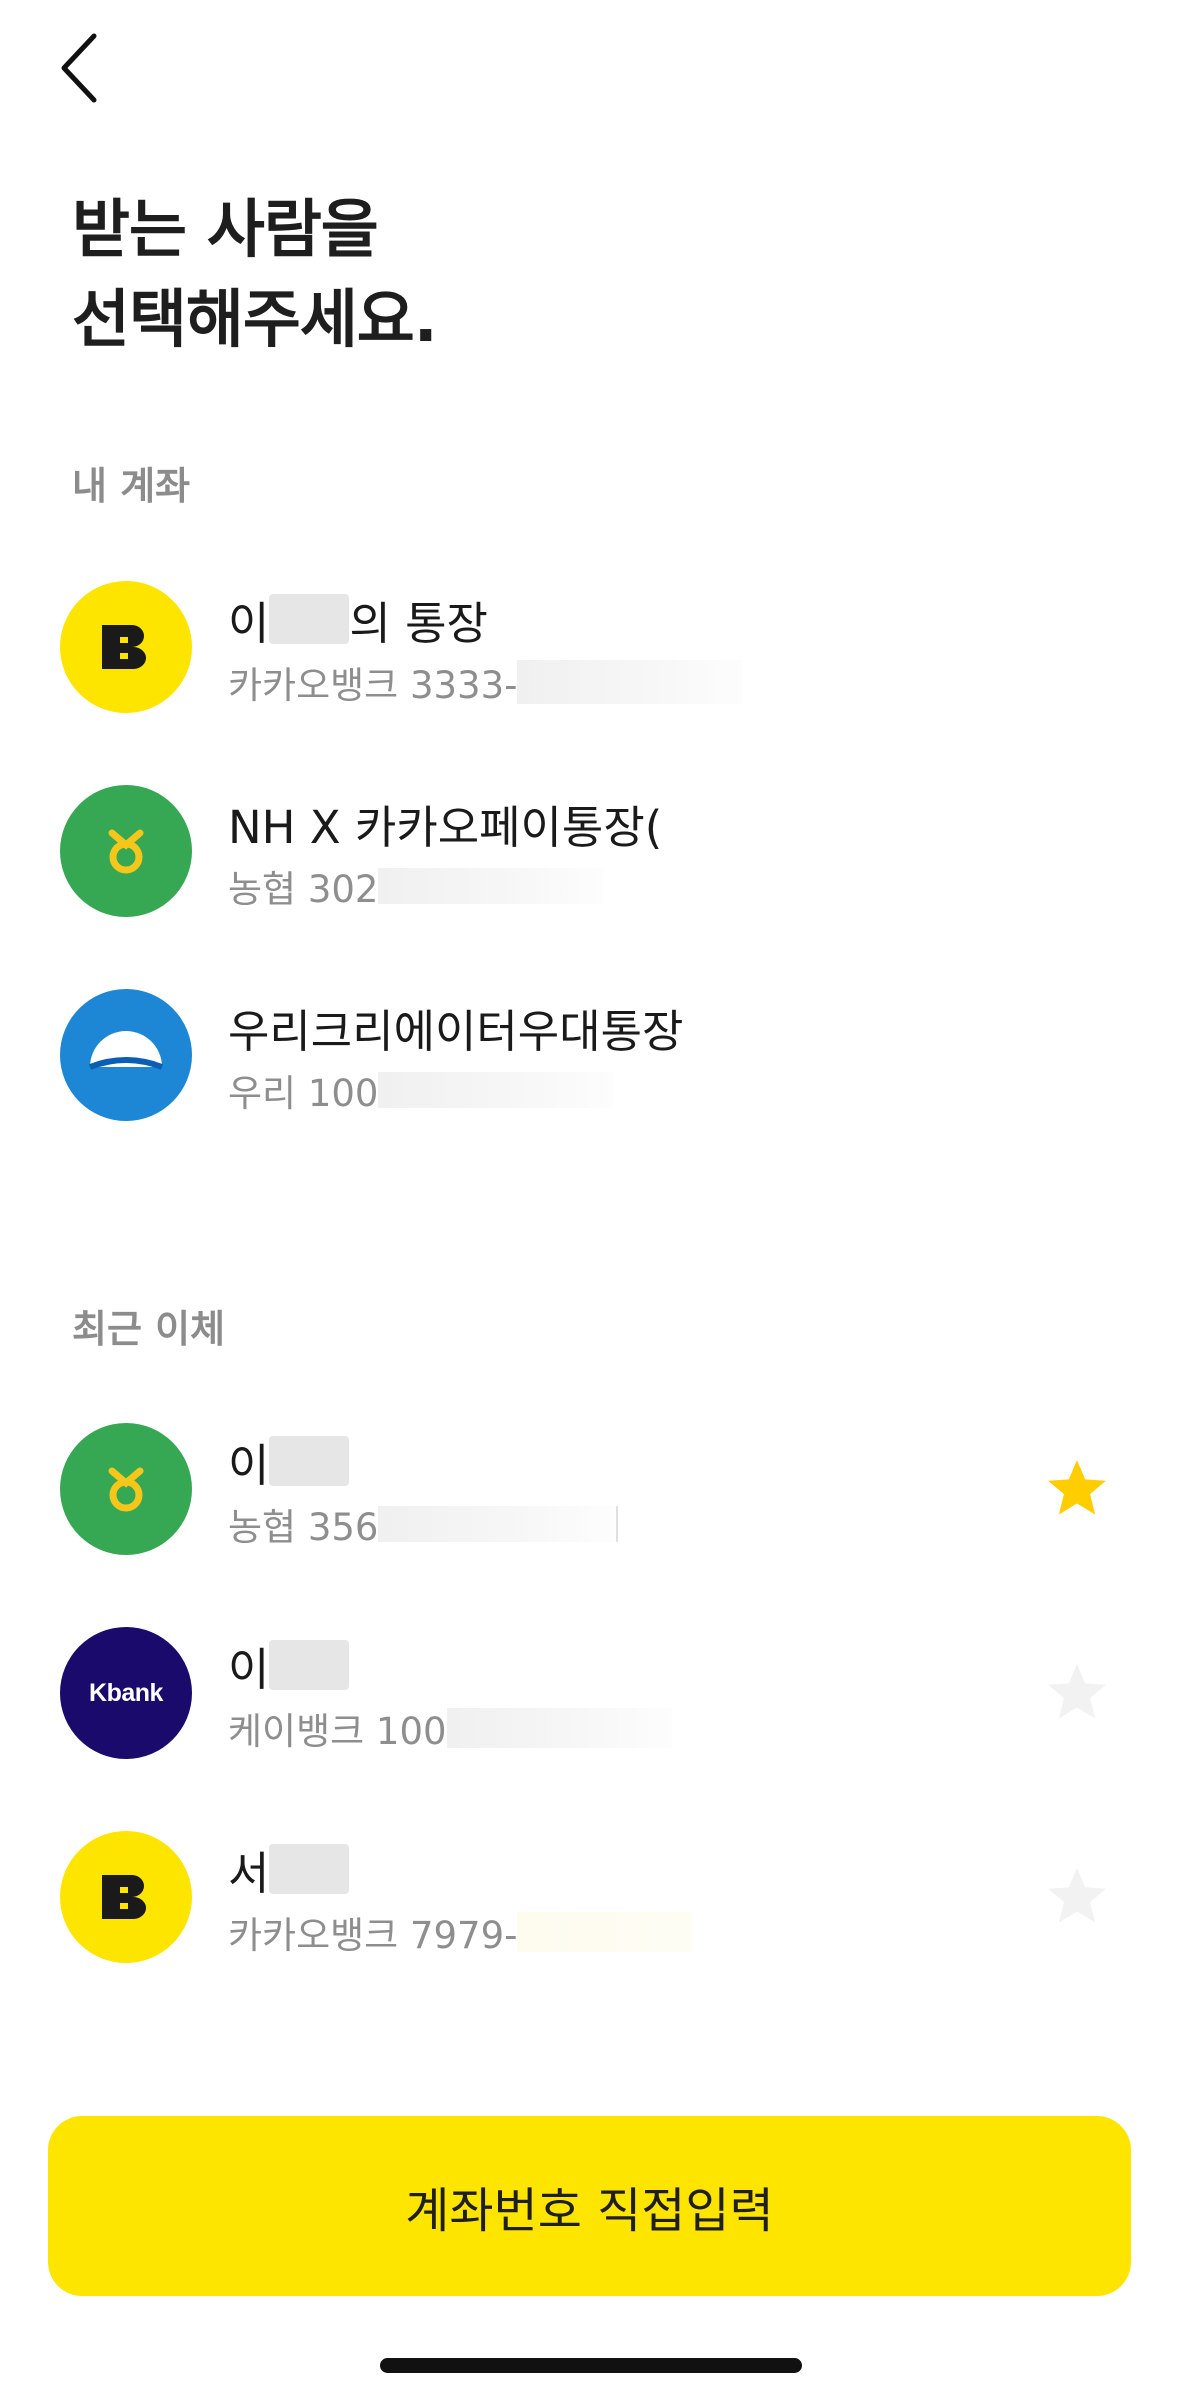 This screenshot has width=1179, height=2396. I want to click on account-number-prefix: 우리 100, so click(303, 1093).